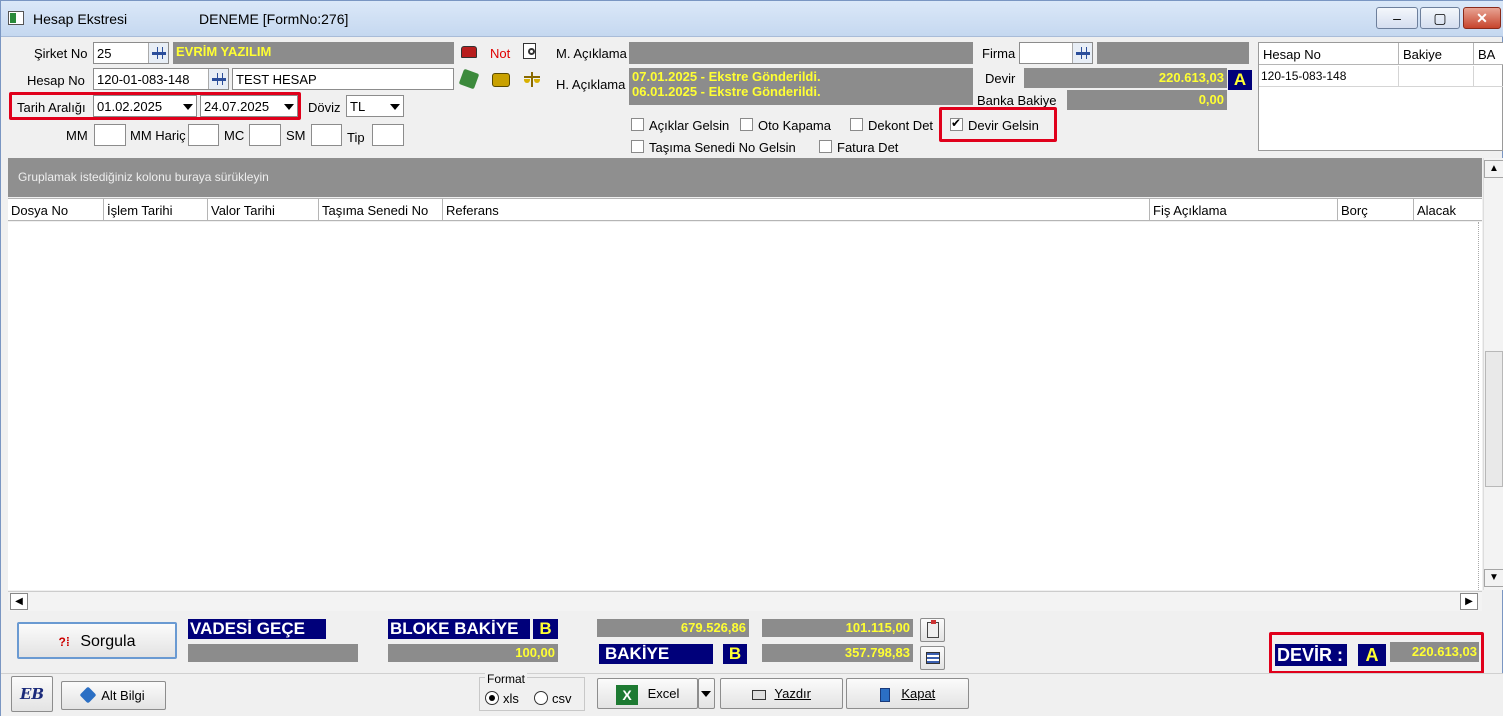 The height and width of the screenshot is (716, 1503). Describe the element at coordinates (1376, 210) in the screenshot. I see `col-borc: Borç` at that location.